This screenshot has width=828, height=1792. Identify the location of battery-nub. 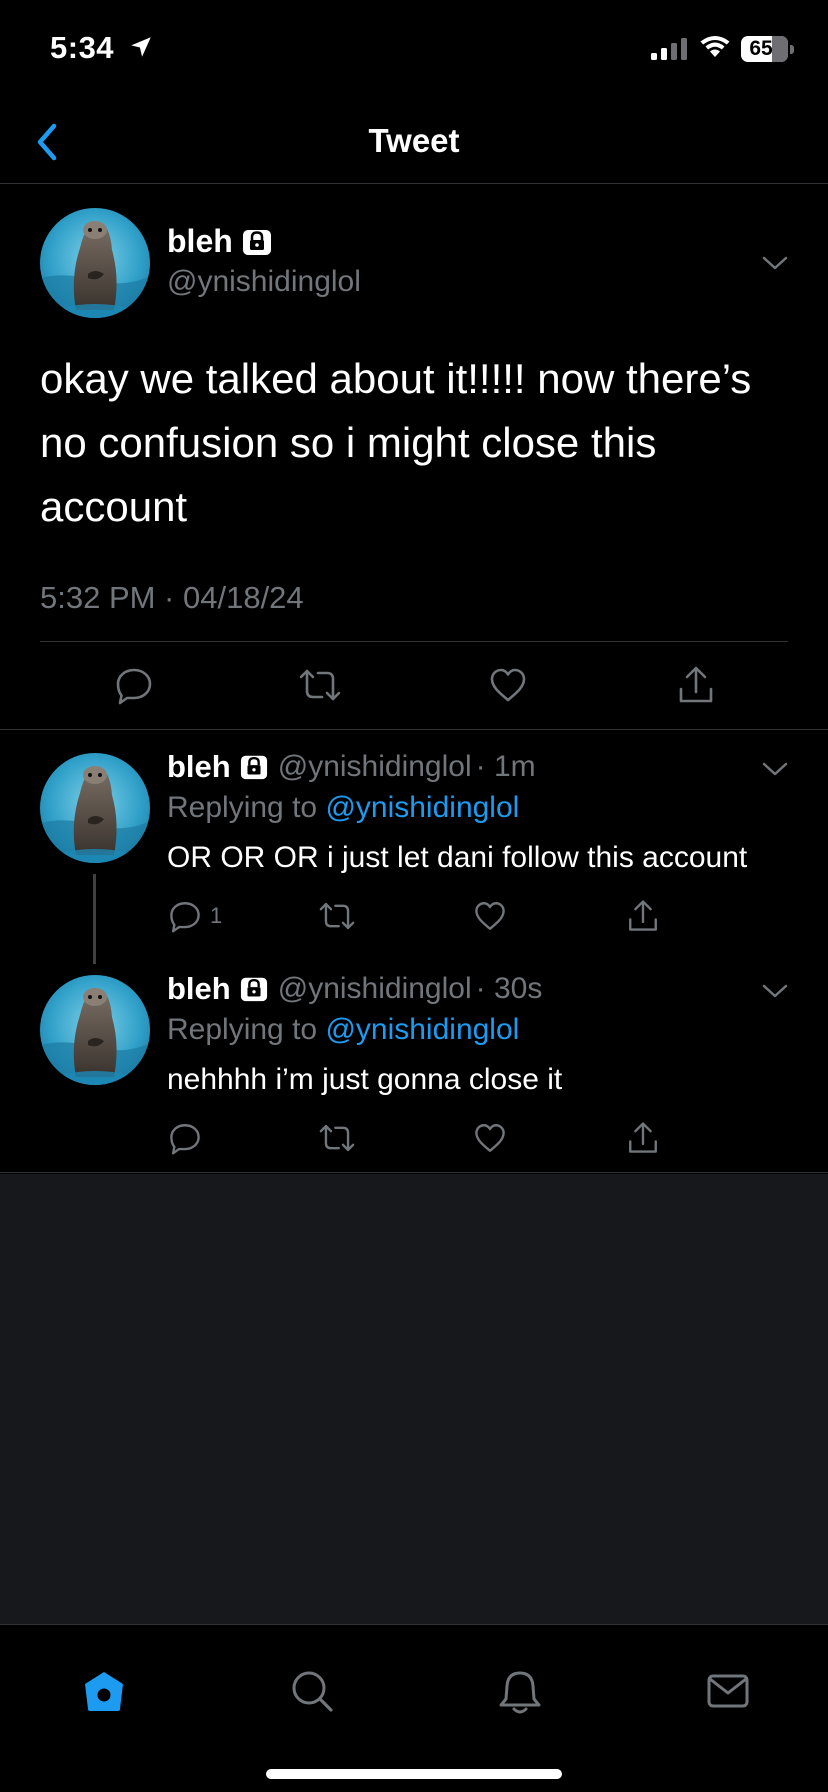
(792, 49).